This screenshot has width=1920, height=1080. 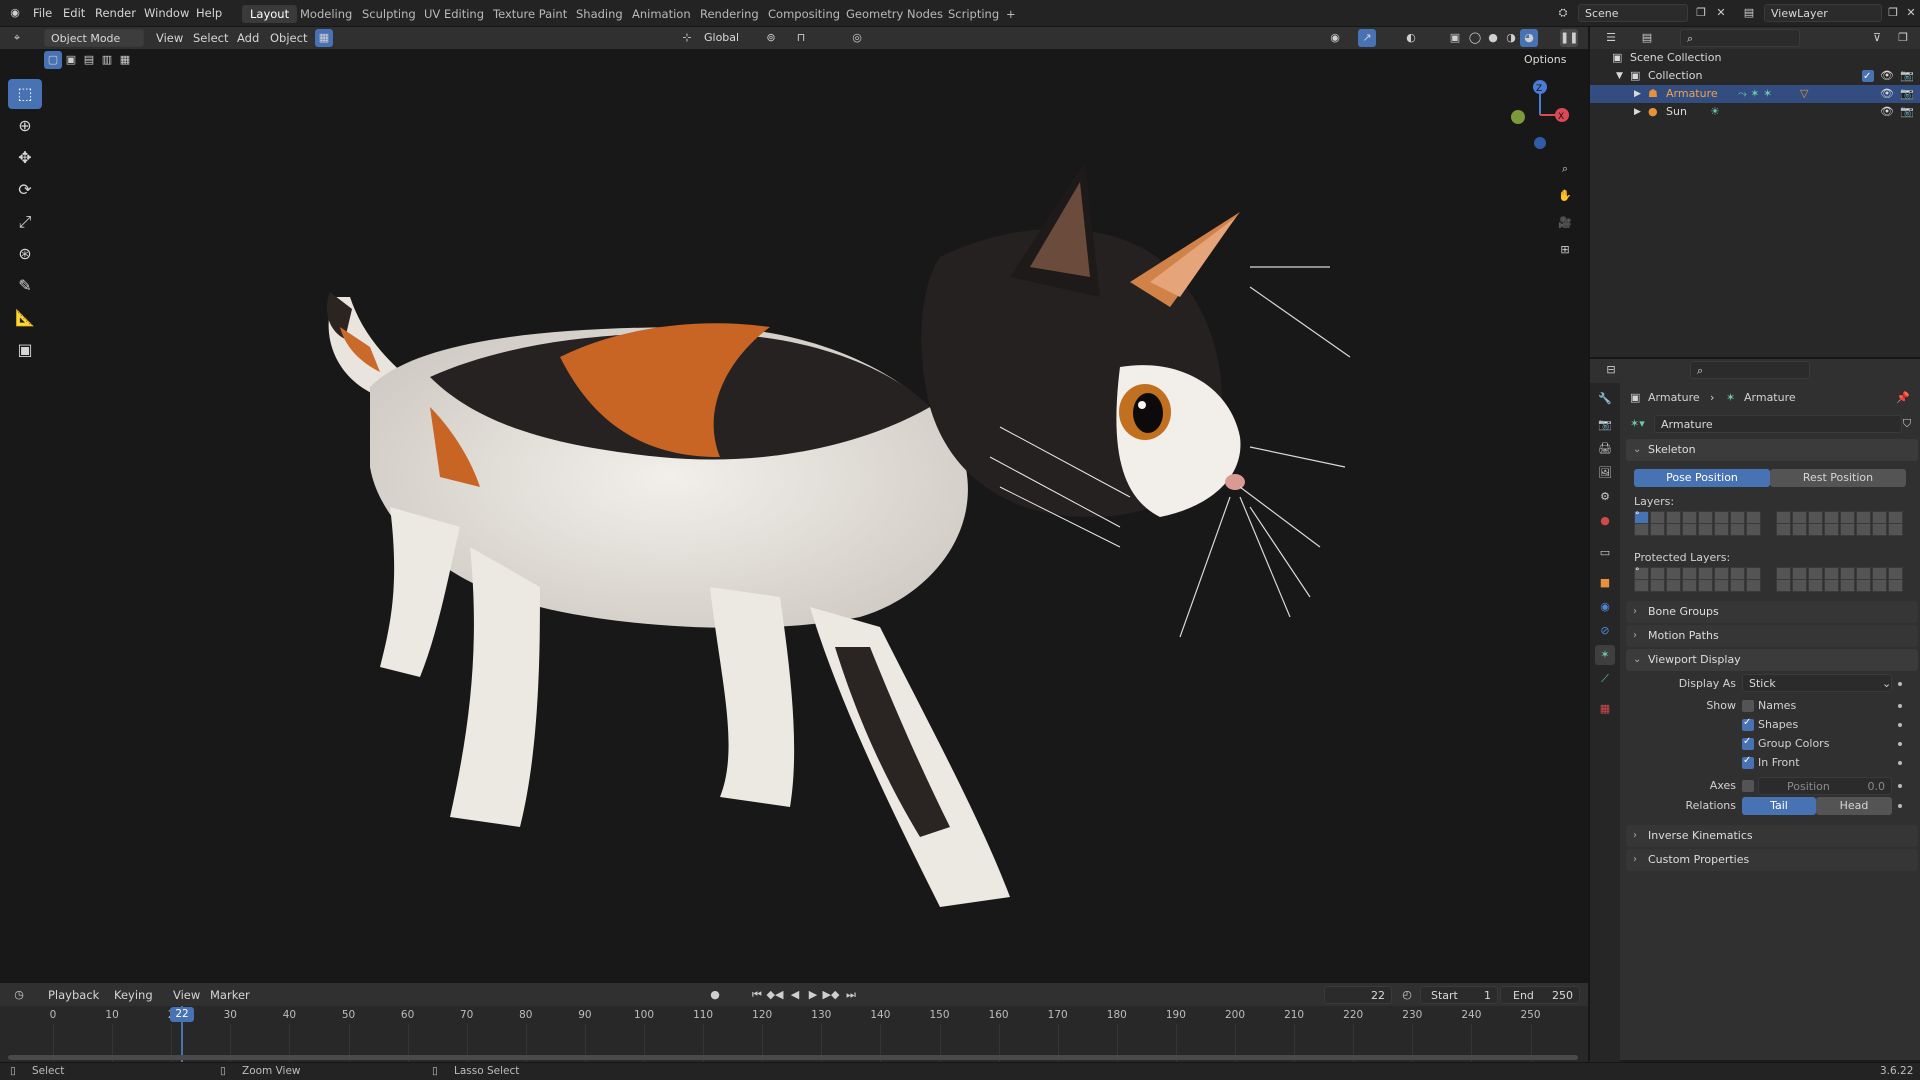 What do you see at coordinates (19, 995) in the screenshot?
I see `timeline-editor-type-icon: ◷` at bounding box center [19, 995].